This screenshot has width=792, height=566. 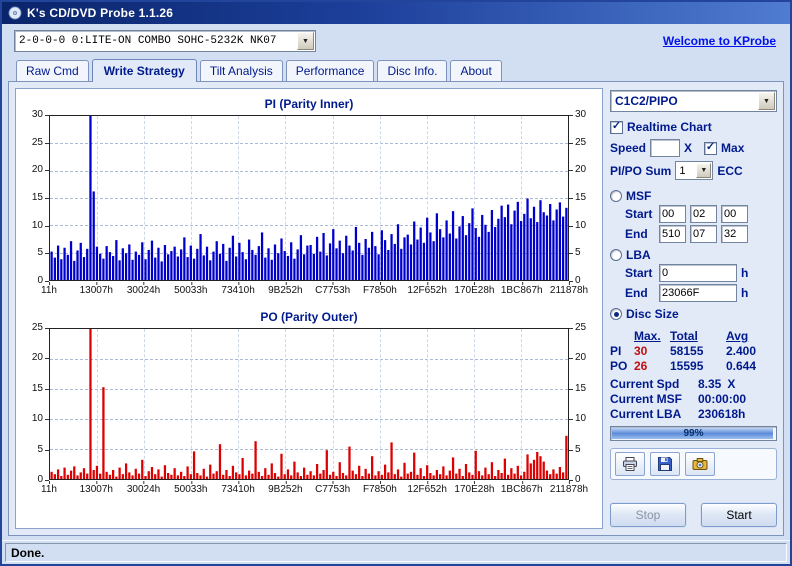 I want to click on start-button: Start, so click(x=739, y=515).